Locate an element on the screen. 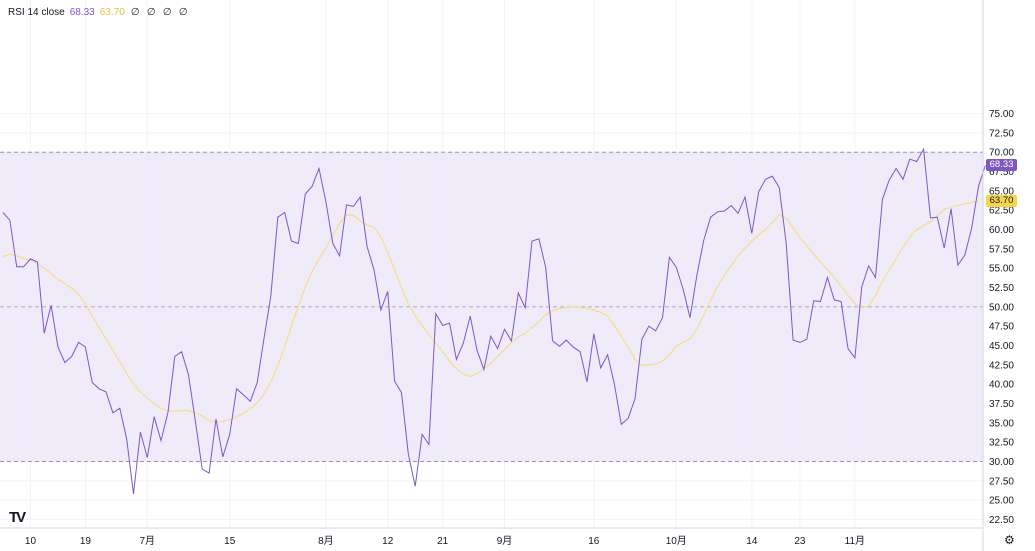 Image resolution: width=1035 pixels, height=551 pixels. y-tick-label: 72.50 is located at coordinates (1001, 133).